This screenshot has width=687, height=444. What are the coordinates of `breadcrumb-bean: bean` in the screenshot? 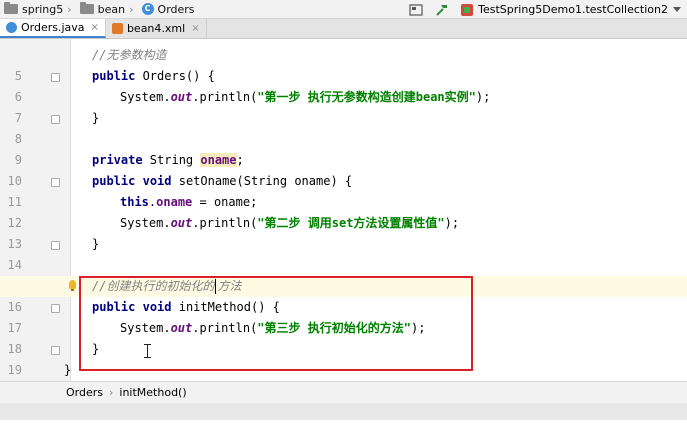 It's located at (100, 9).